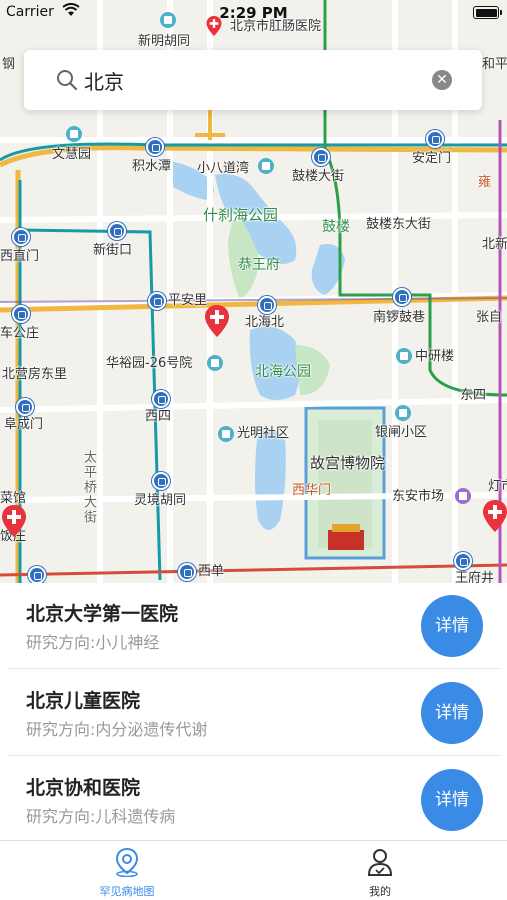  Describe the element at coordinates (380, 862) in the screenshot. I see `user-icon` at that location.